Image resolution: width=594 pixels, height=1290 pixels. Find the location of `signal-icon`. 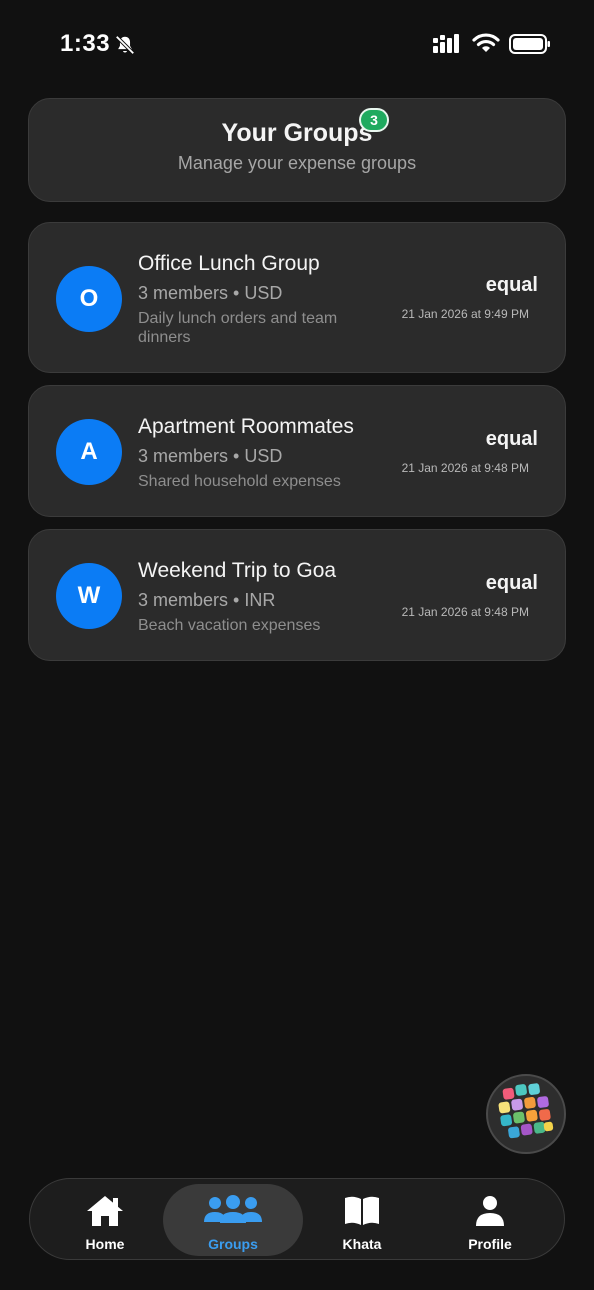

signal-icon is located at coordinates (446, 43).